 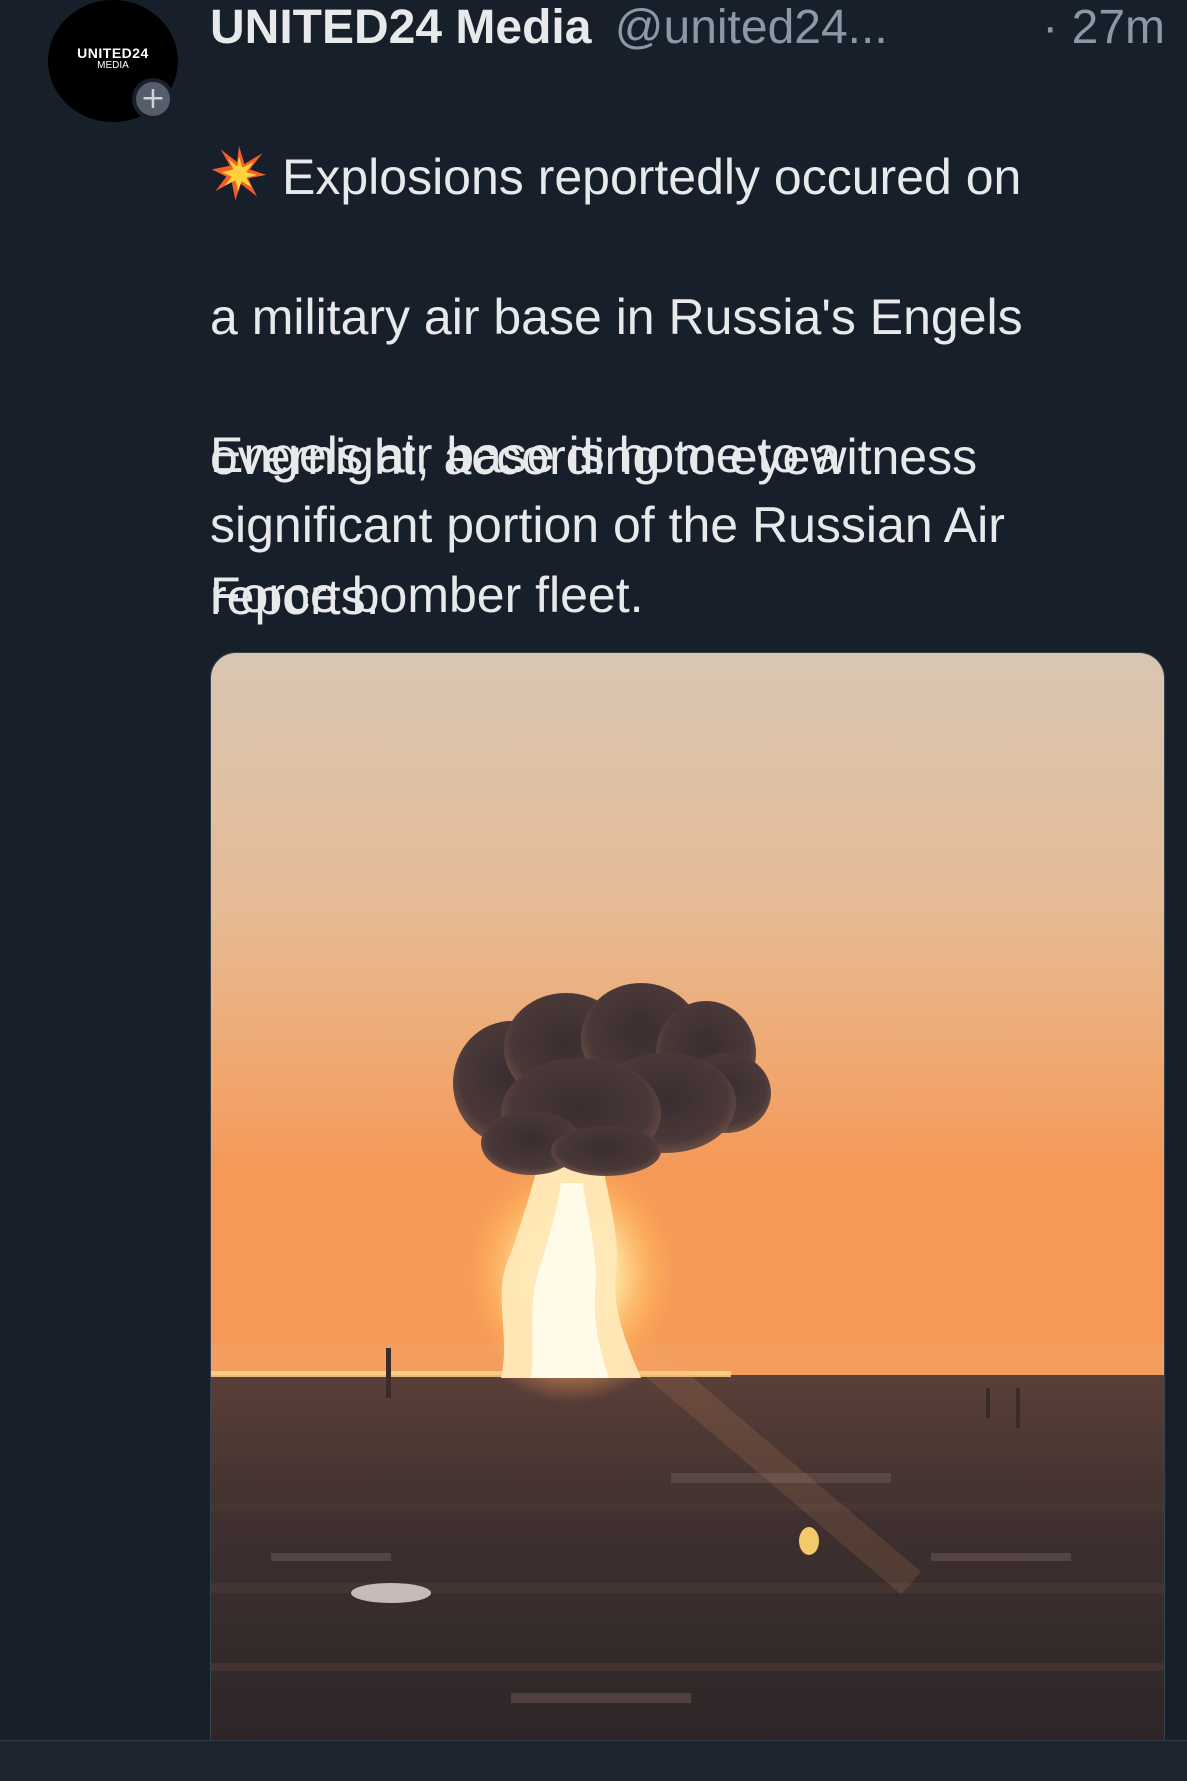 I want to click on tweet-para2-line-3: Force bomber fleet., so click(x=427, y=595).